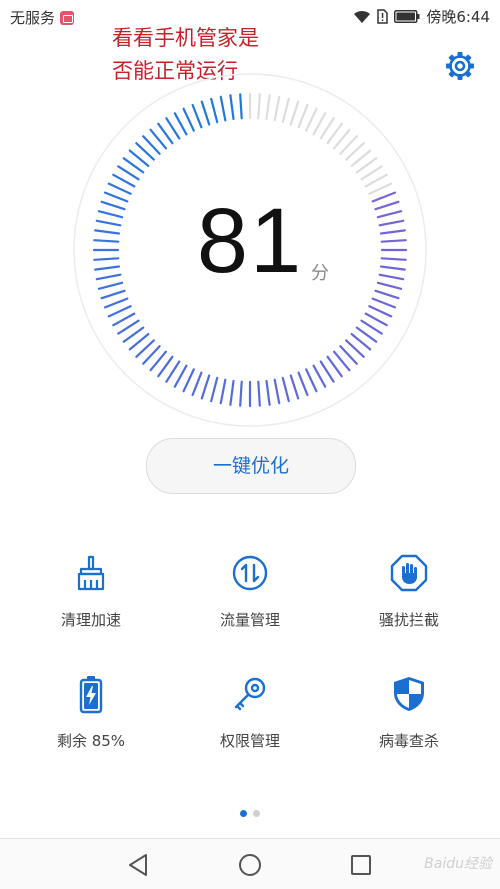 This screenshot has height=889, width=500. What do you see at coordinates (243, 813) in the screenshot?
I see `page-dot-active` at bounding box center [243, 813].